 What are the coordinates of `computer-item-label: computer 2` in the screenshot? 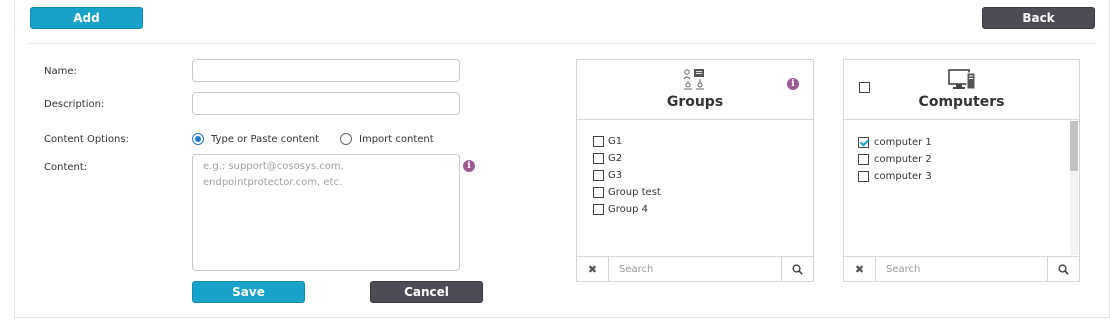 It's located at (903, 159).